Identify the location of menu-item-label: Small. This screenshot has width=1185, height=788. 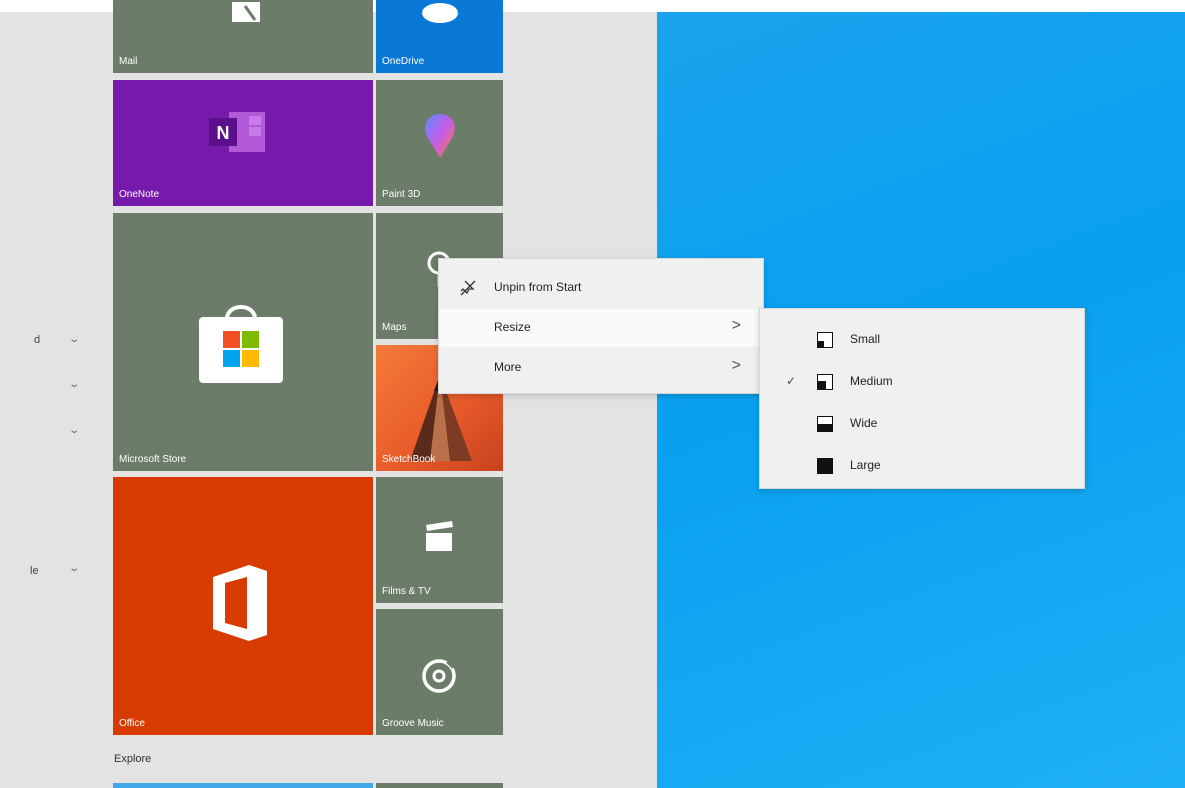
(865, 339).